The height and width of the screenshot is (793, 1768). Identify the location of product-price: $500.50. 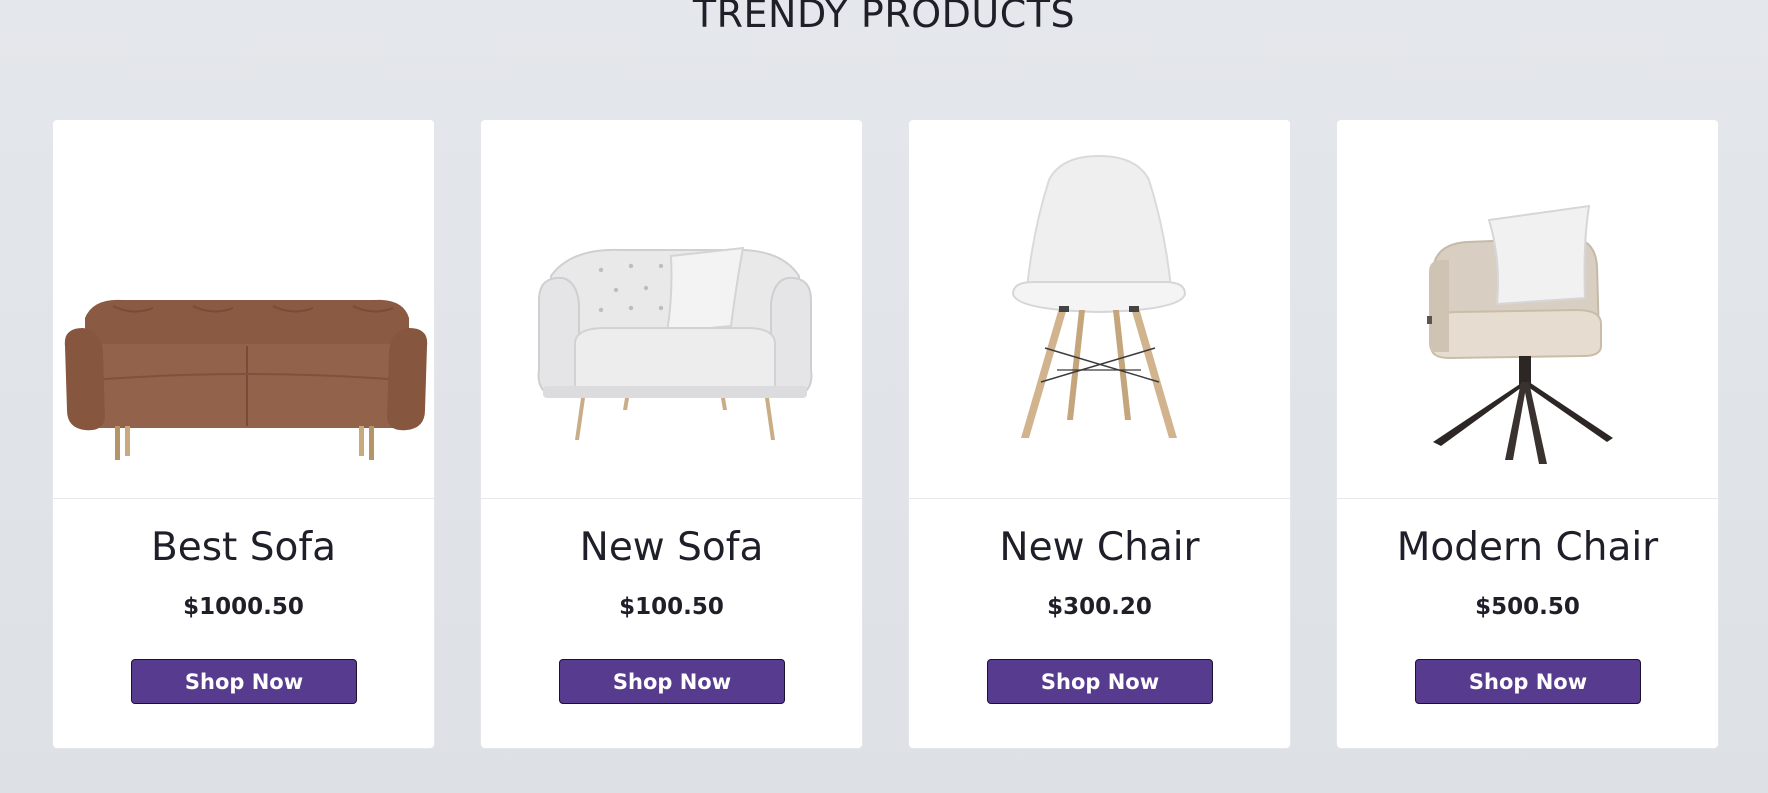
(1527, 607).